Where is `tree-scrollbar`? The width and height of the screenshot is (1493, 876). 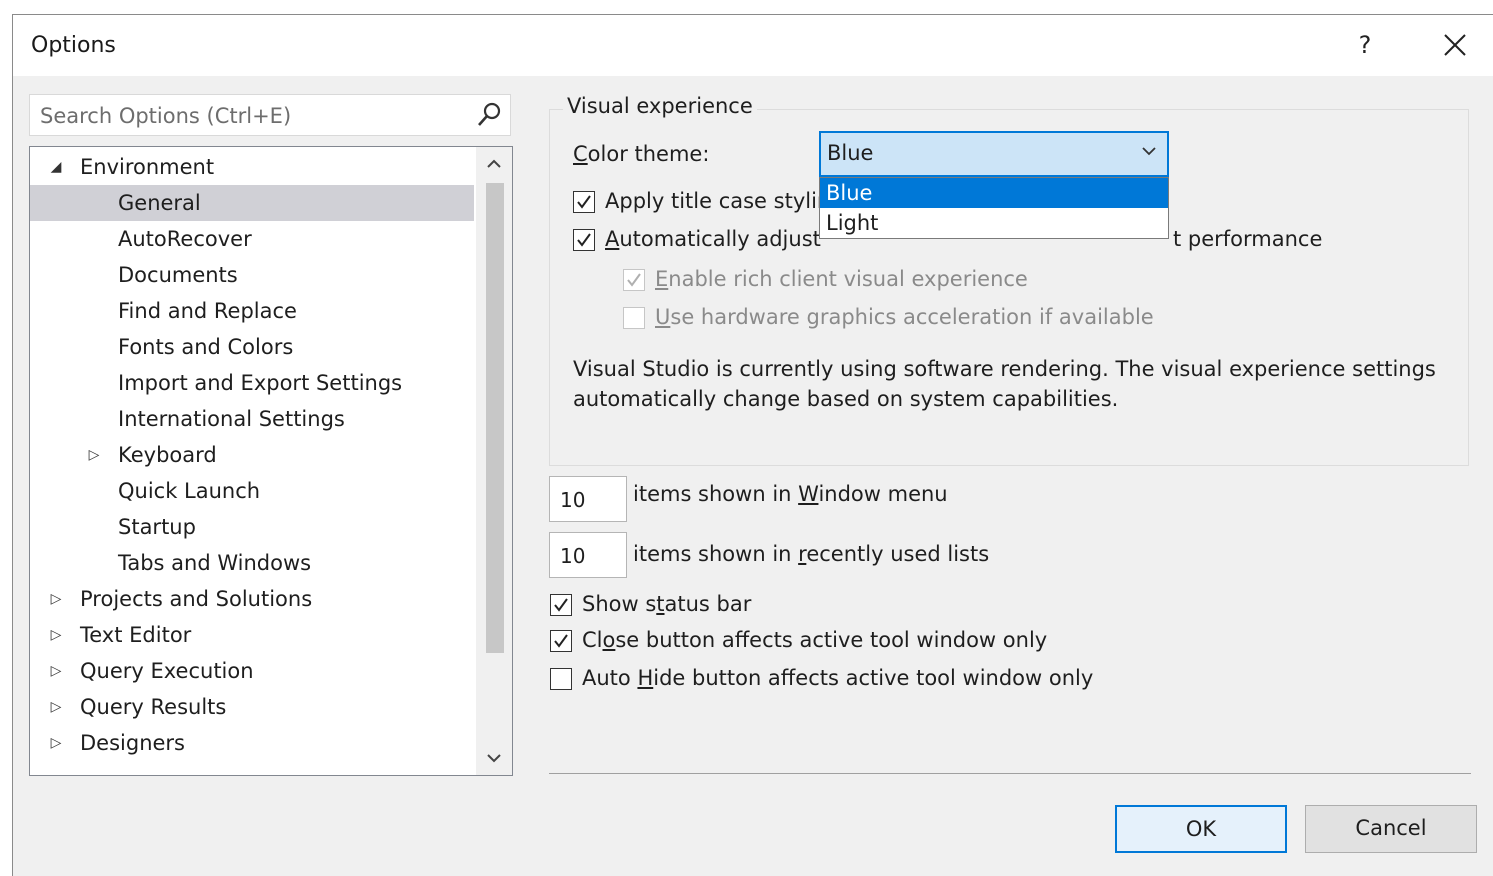
tree-scrollbar is located at coordinates (494, 461).